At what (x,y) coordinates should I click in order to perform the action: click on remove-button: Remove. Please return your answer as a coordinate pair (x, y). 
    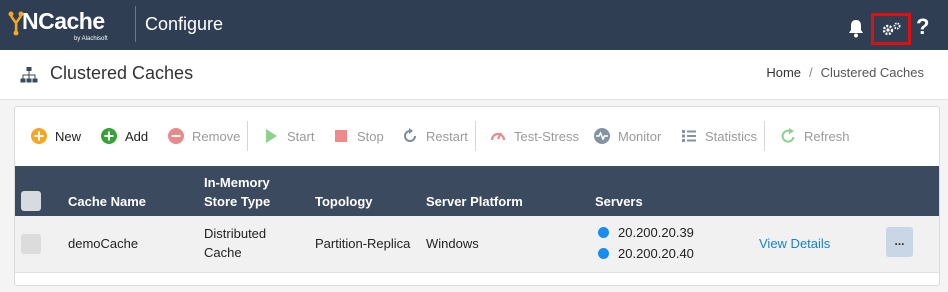
    Looking at the image, I should click on (204, 136).